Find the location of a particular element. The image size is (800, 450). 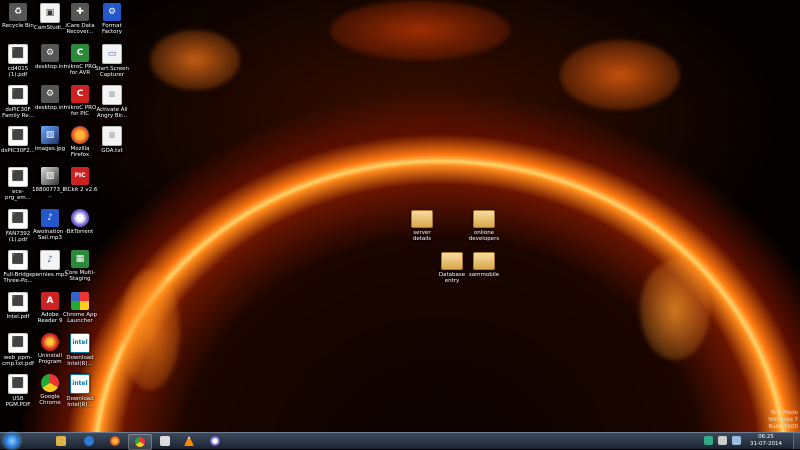

desktop-icon-recycle-bin: ♻ Recycle Bin is located at coordinates (18, 23).